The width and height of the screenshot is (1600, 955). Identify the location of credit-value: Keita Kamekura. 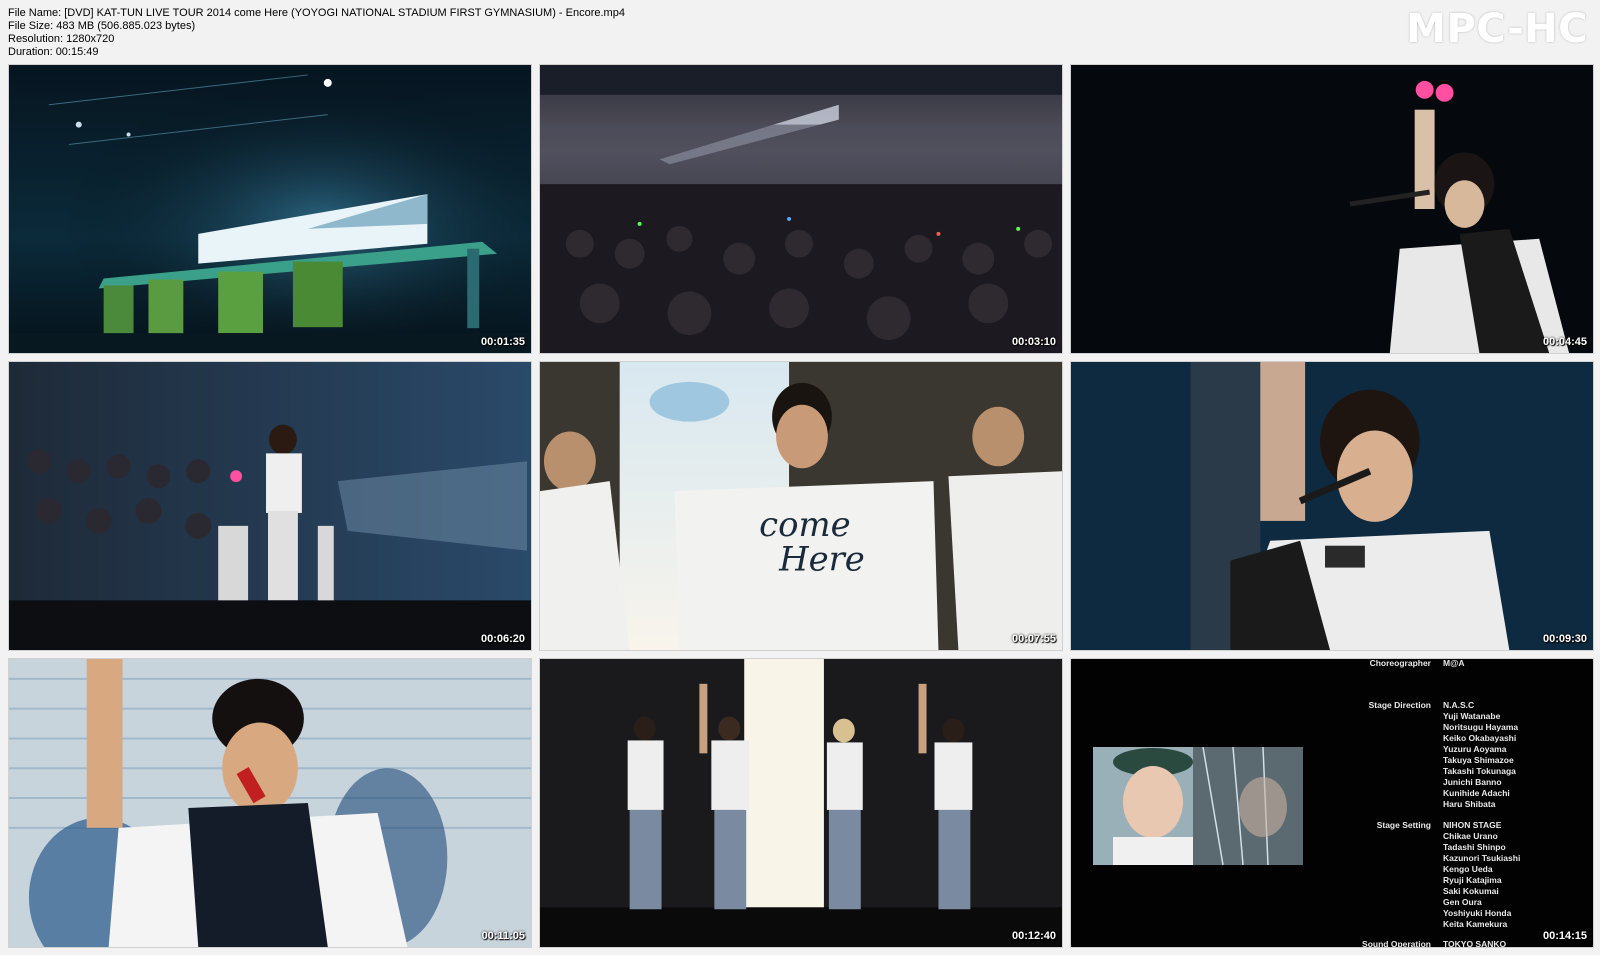
(1475, 924).